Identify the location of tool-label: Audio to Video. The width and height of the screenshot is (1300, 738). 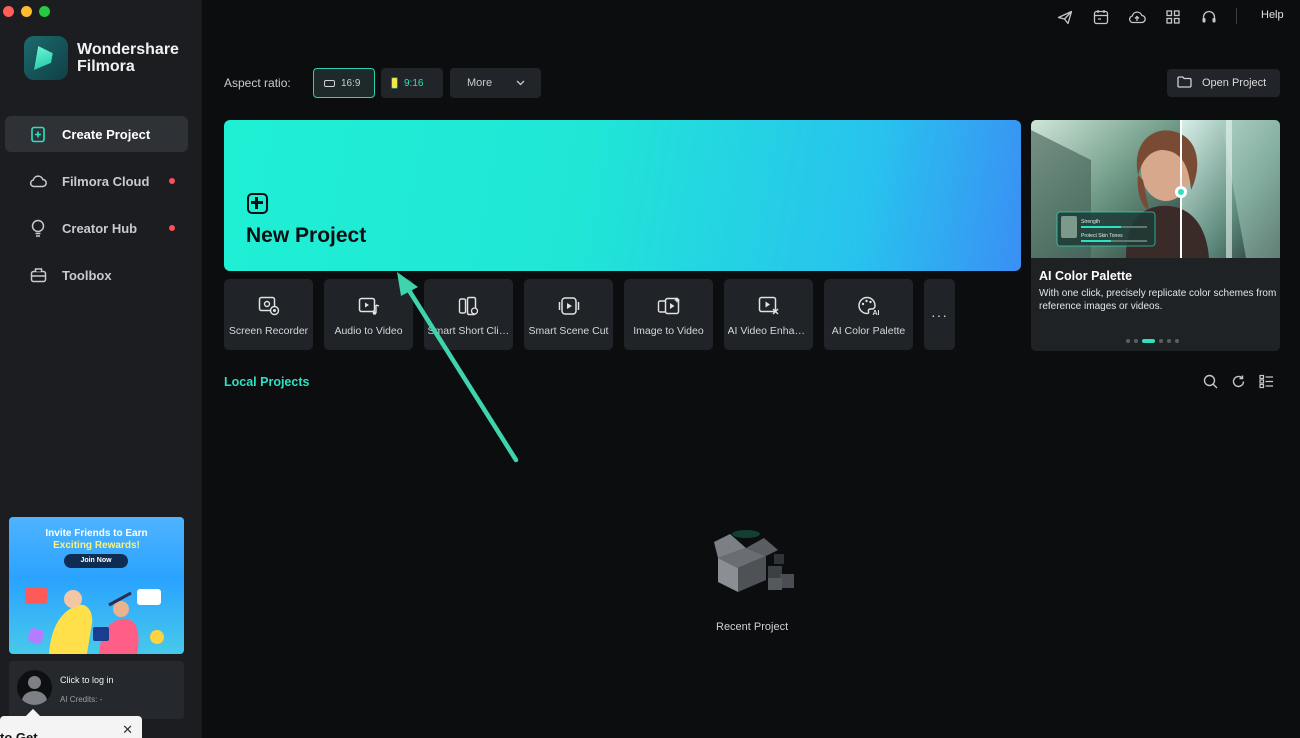
(368, 331).